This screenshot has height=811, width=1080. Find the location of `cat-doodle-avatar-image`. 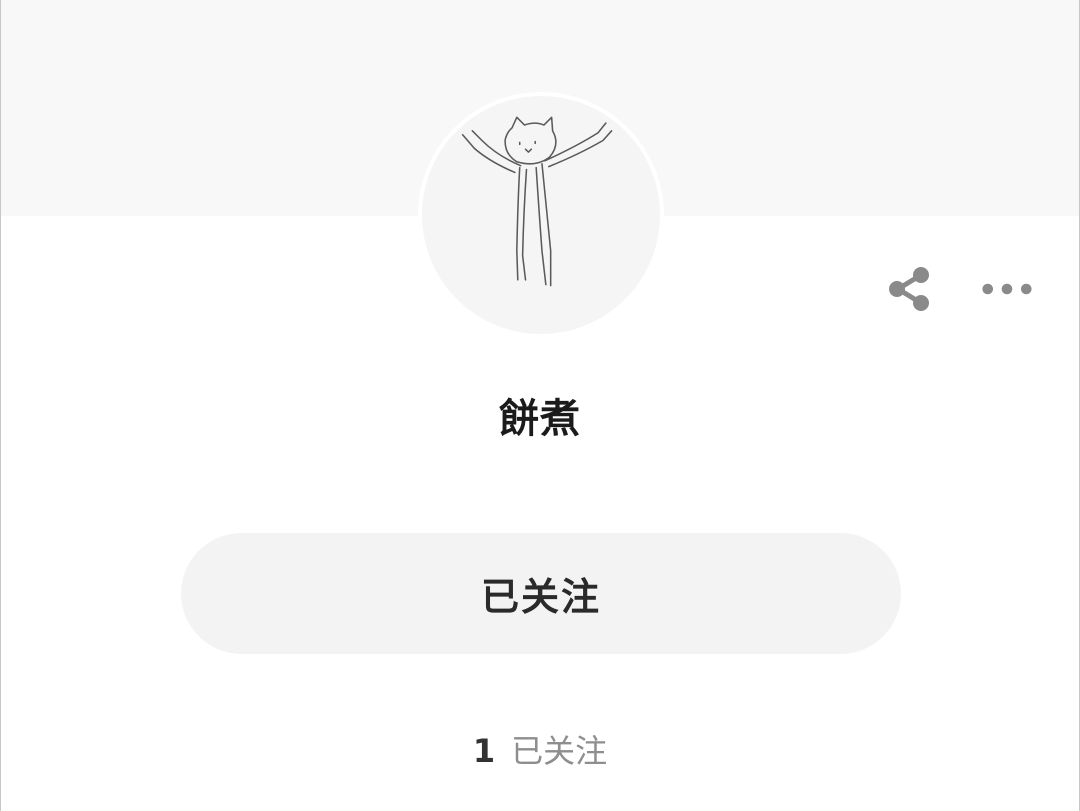

cat-doodle-avatar-image is located at coordinates (537, 201).